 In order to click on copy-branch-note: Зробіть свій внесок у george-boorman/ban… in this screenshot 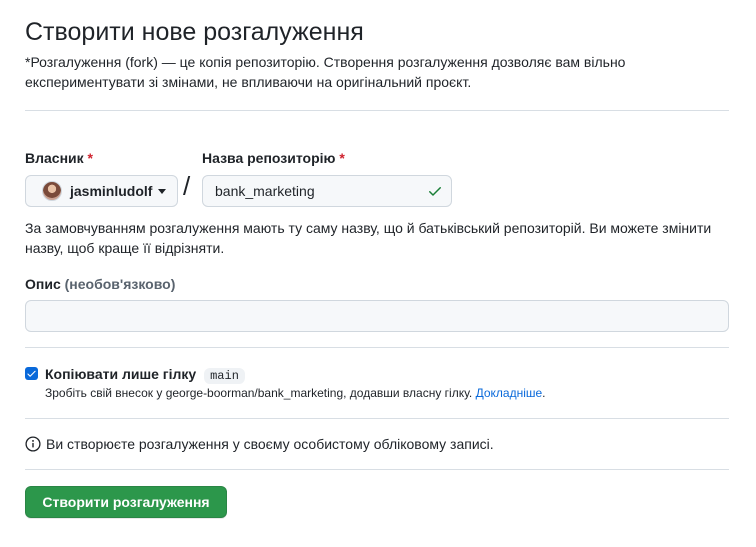, I will do `click(295, 393)`.